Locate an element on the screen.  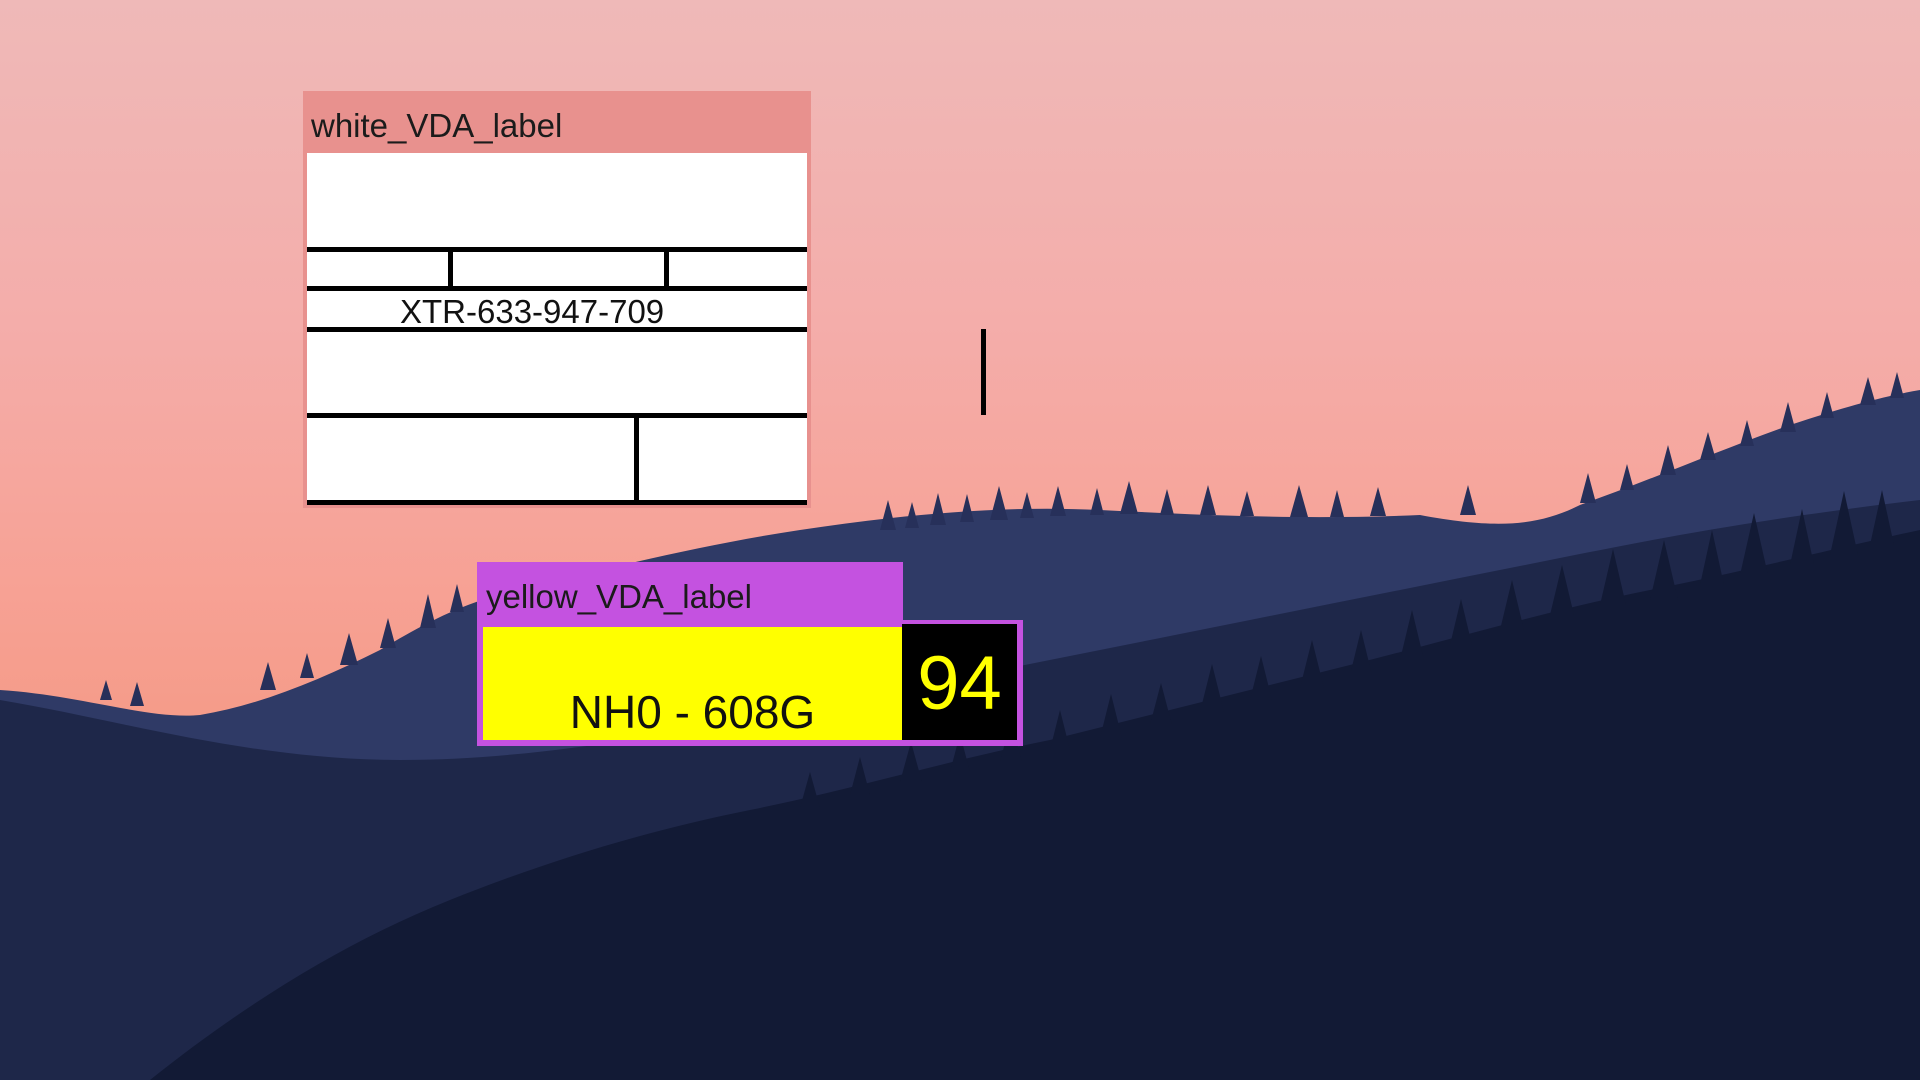
plate-number-text: NH0 - 608G is located at coordinates (692, 712).